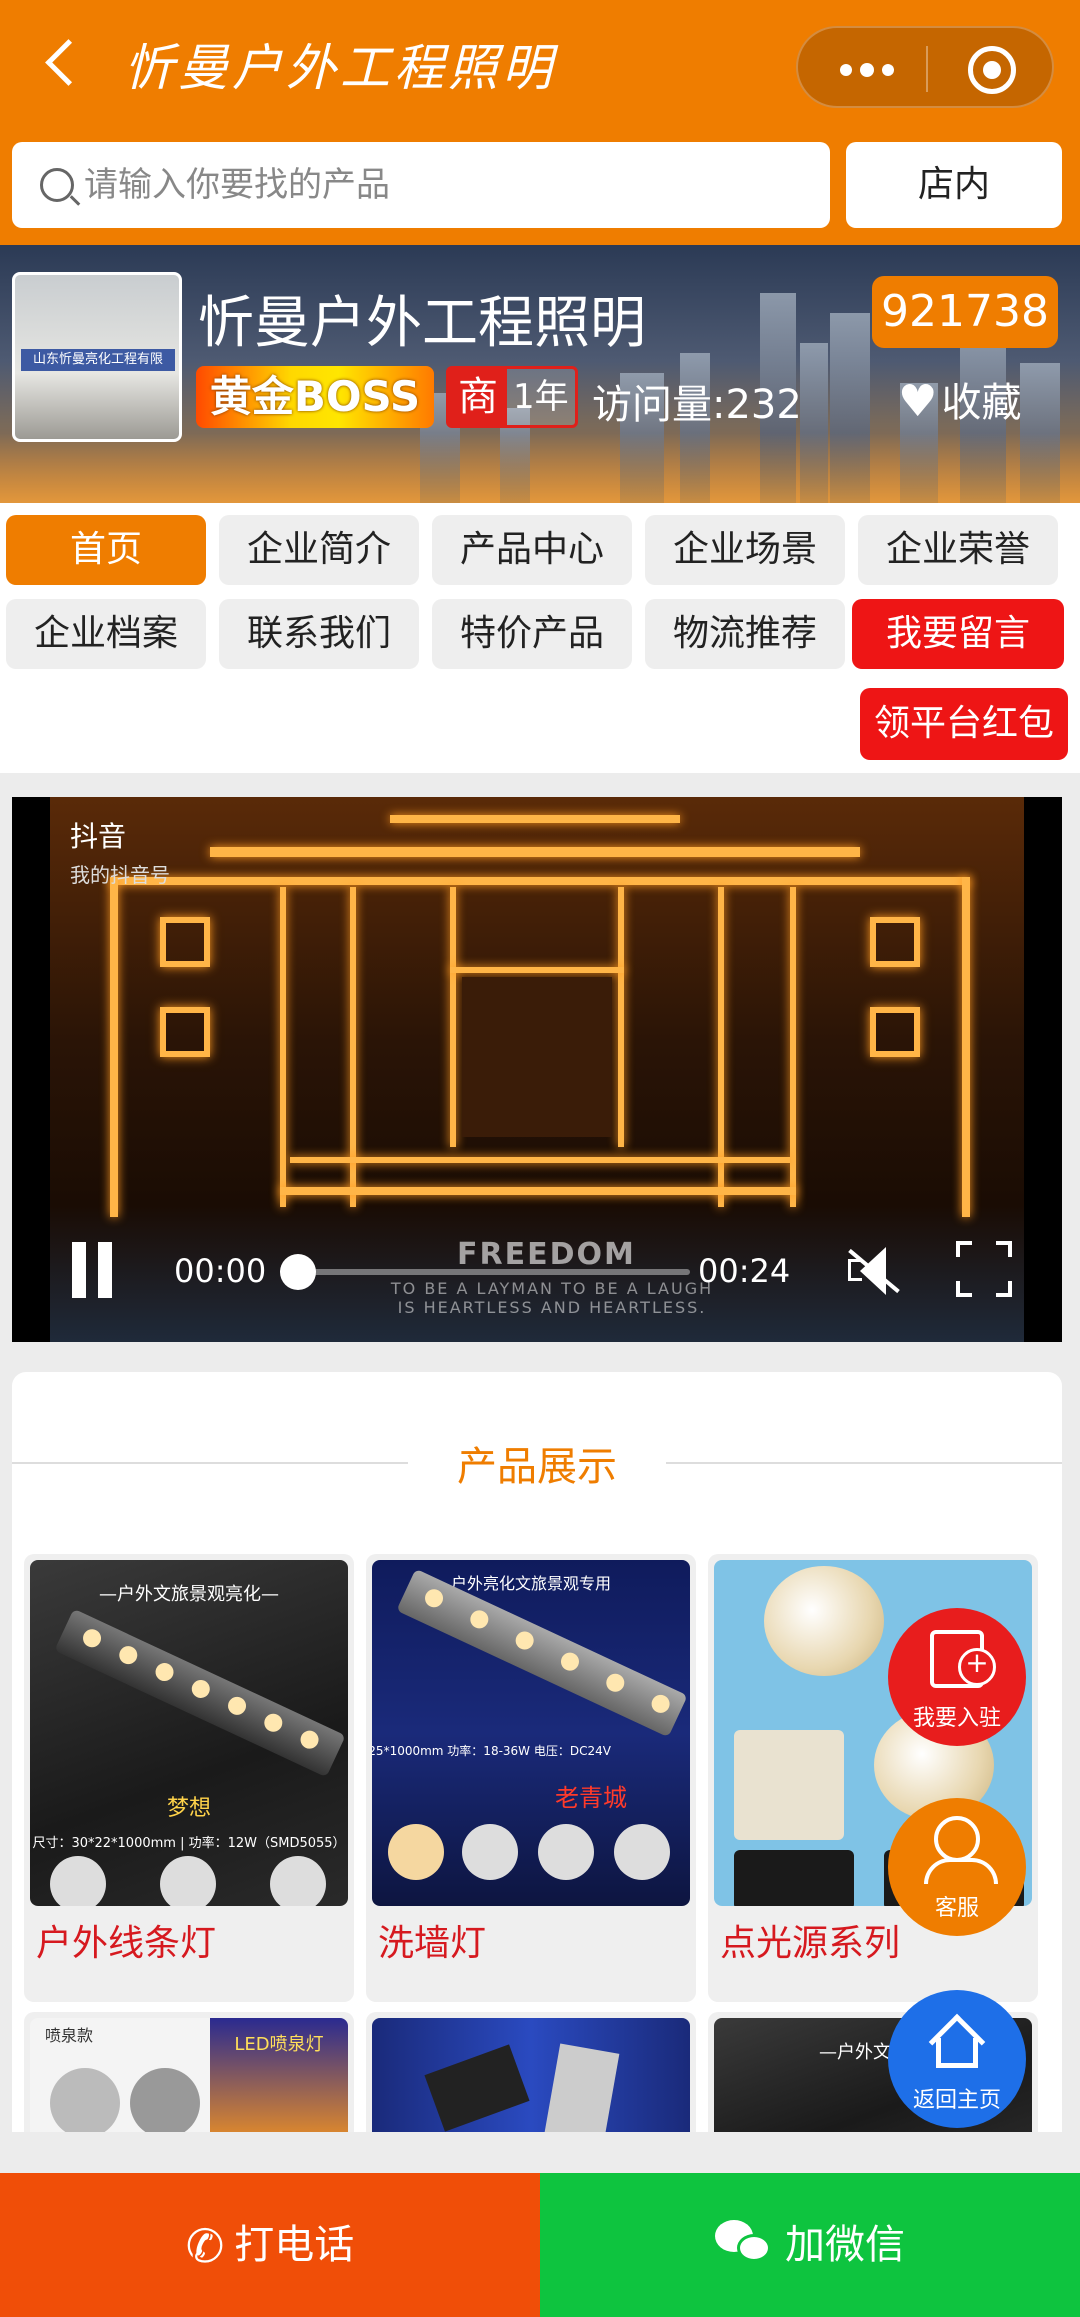  Describe the element at coordinates (744, 1271) in the screenshot. I see `duration: 00:24` at that location.